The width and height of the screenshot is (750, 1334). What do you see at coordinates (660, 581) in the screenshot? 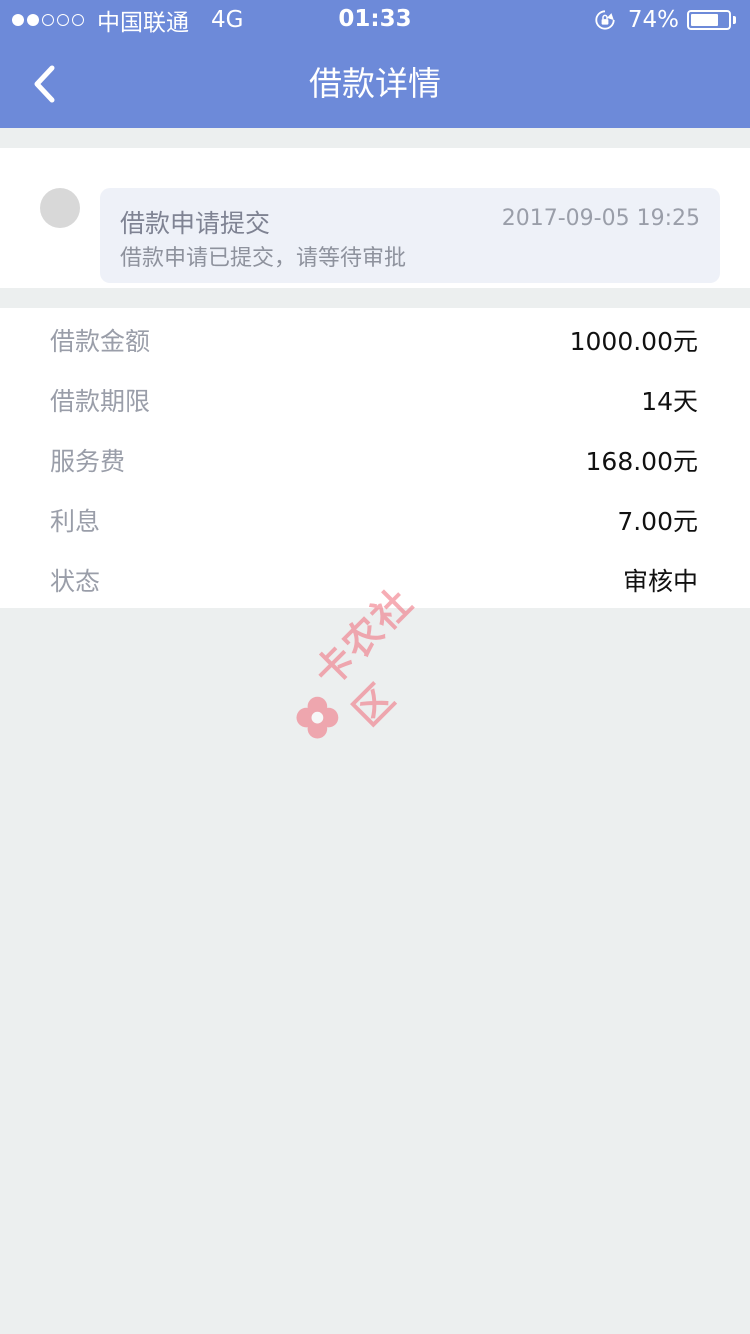
I see `status-value: 审核中` at bounding box center [660, 581].